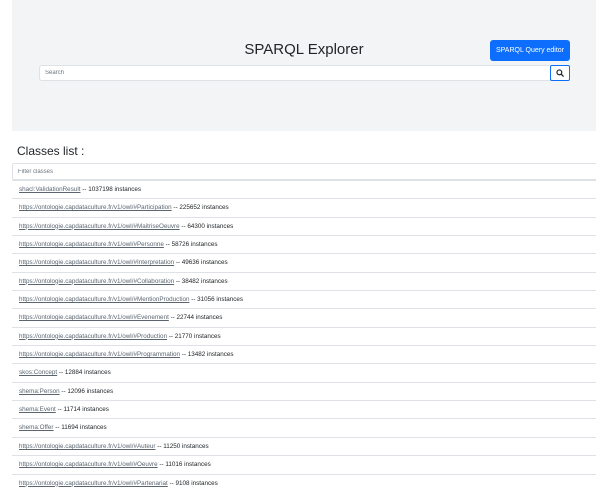  What do you see at coordinates (51, 151) in the screenshot?
I see `classes-list-heading: Classes list :` at bounding box center [51, 151].